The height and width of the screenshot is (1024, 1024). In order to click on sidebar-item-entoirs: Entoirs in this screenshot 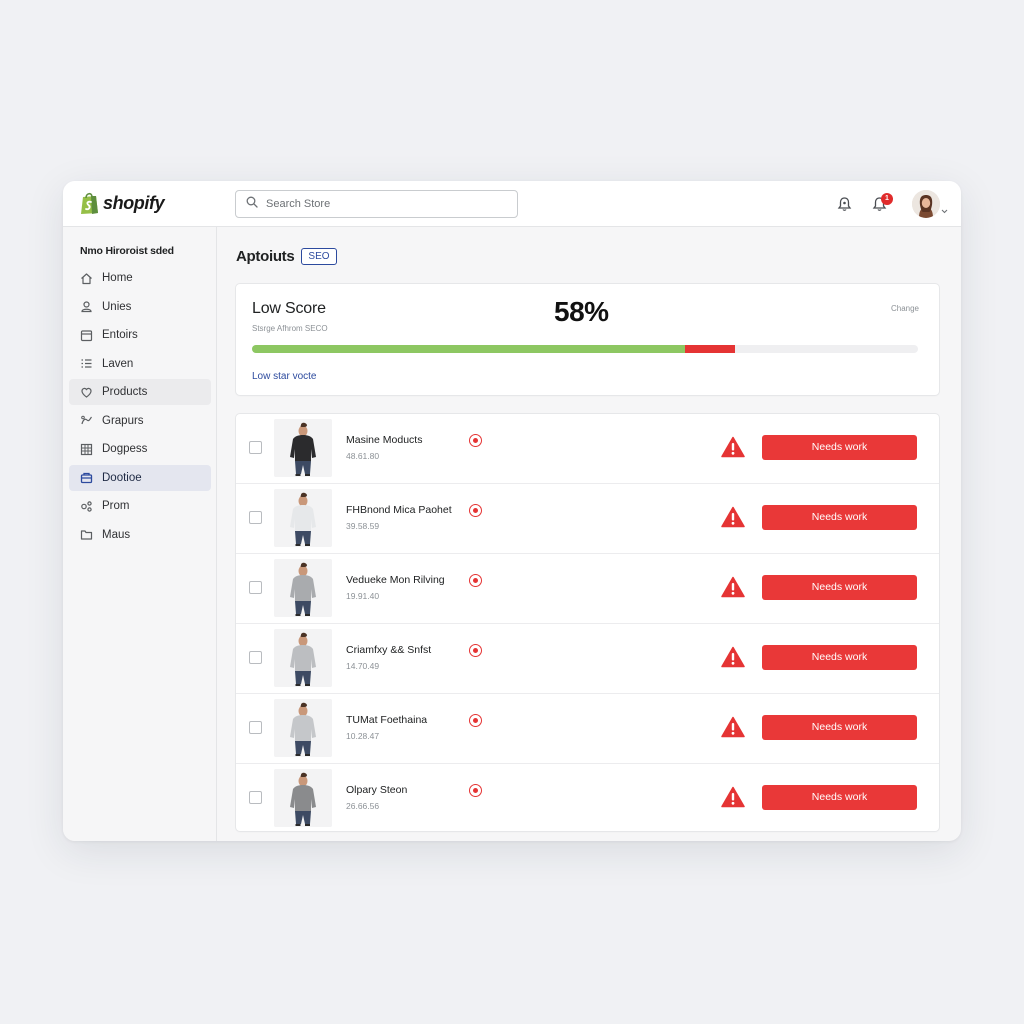, I will do `click(140, 335)`.